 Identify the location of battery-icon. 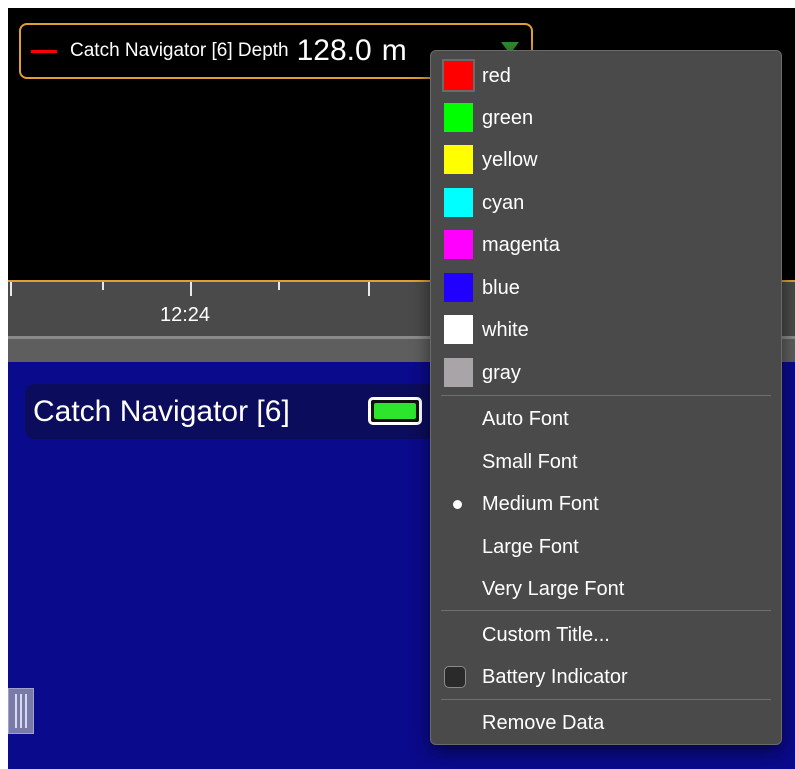
(395, 411).